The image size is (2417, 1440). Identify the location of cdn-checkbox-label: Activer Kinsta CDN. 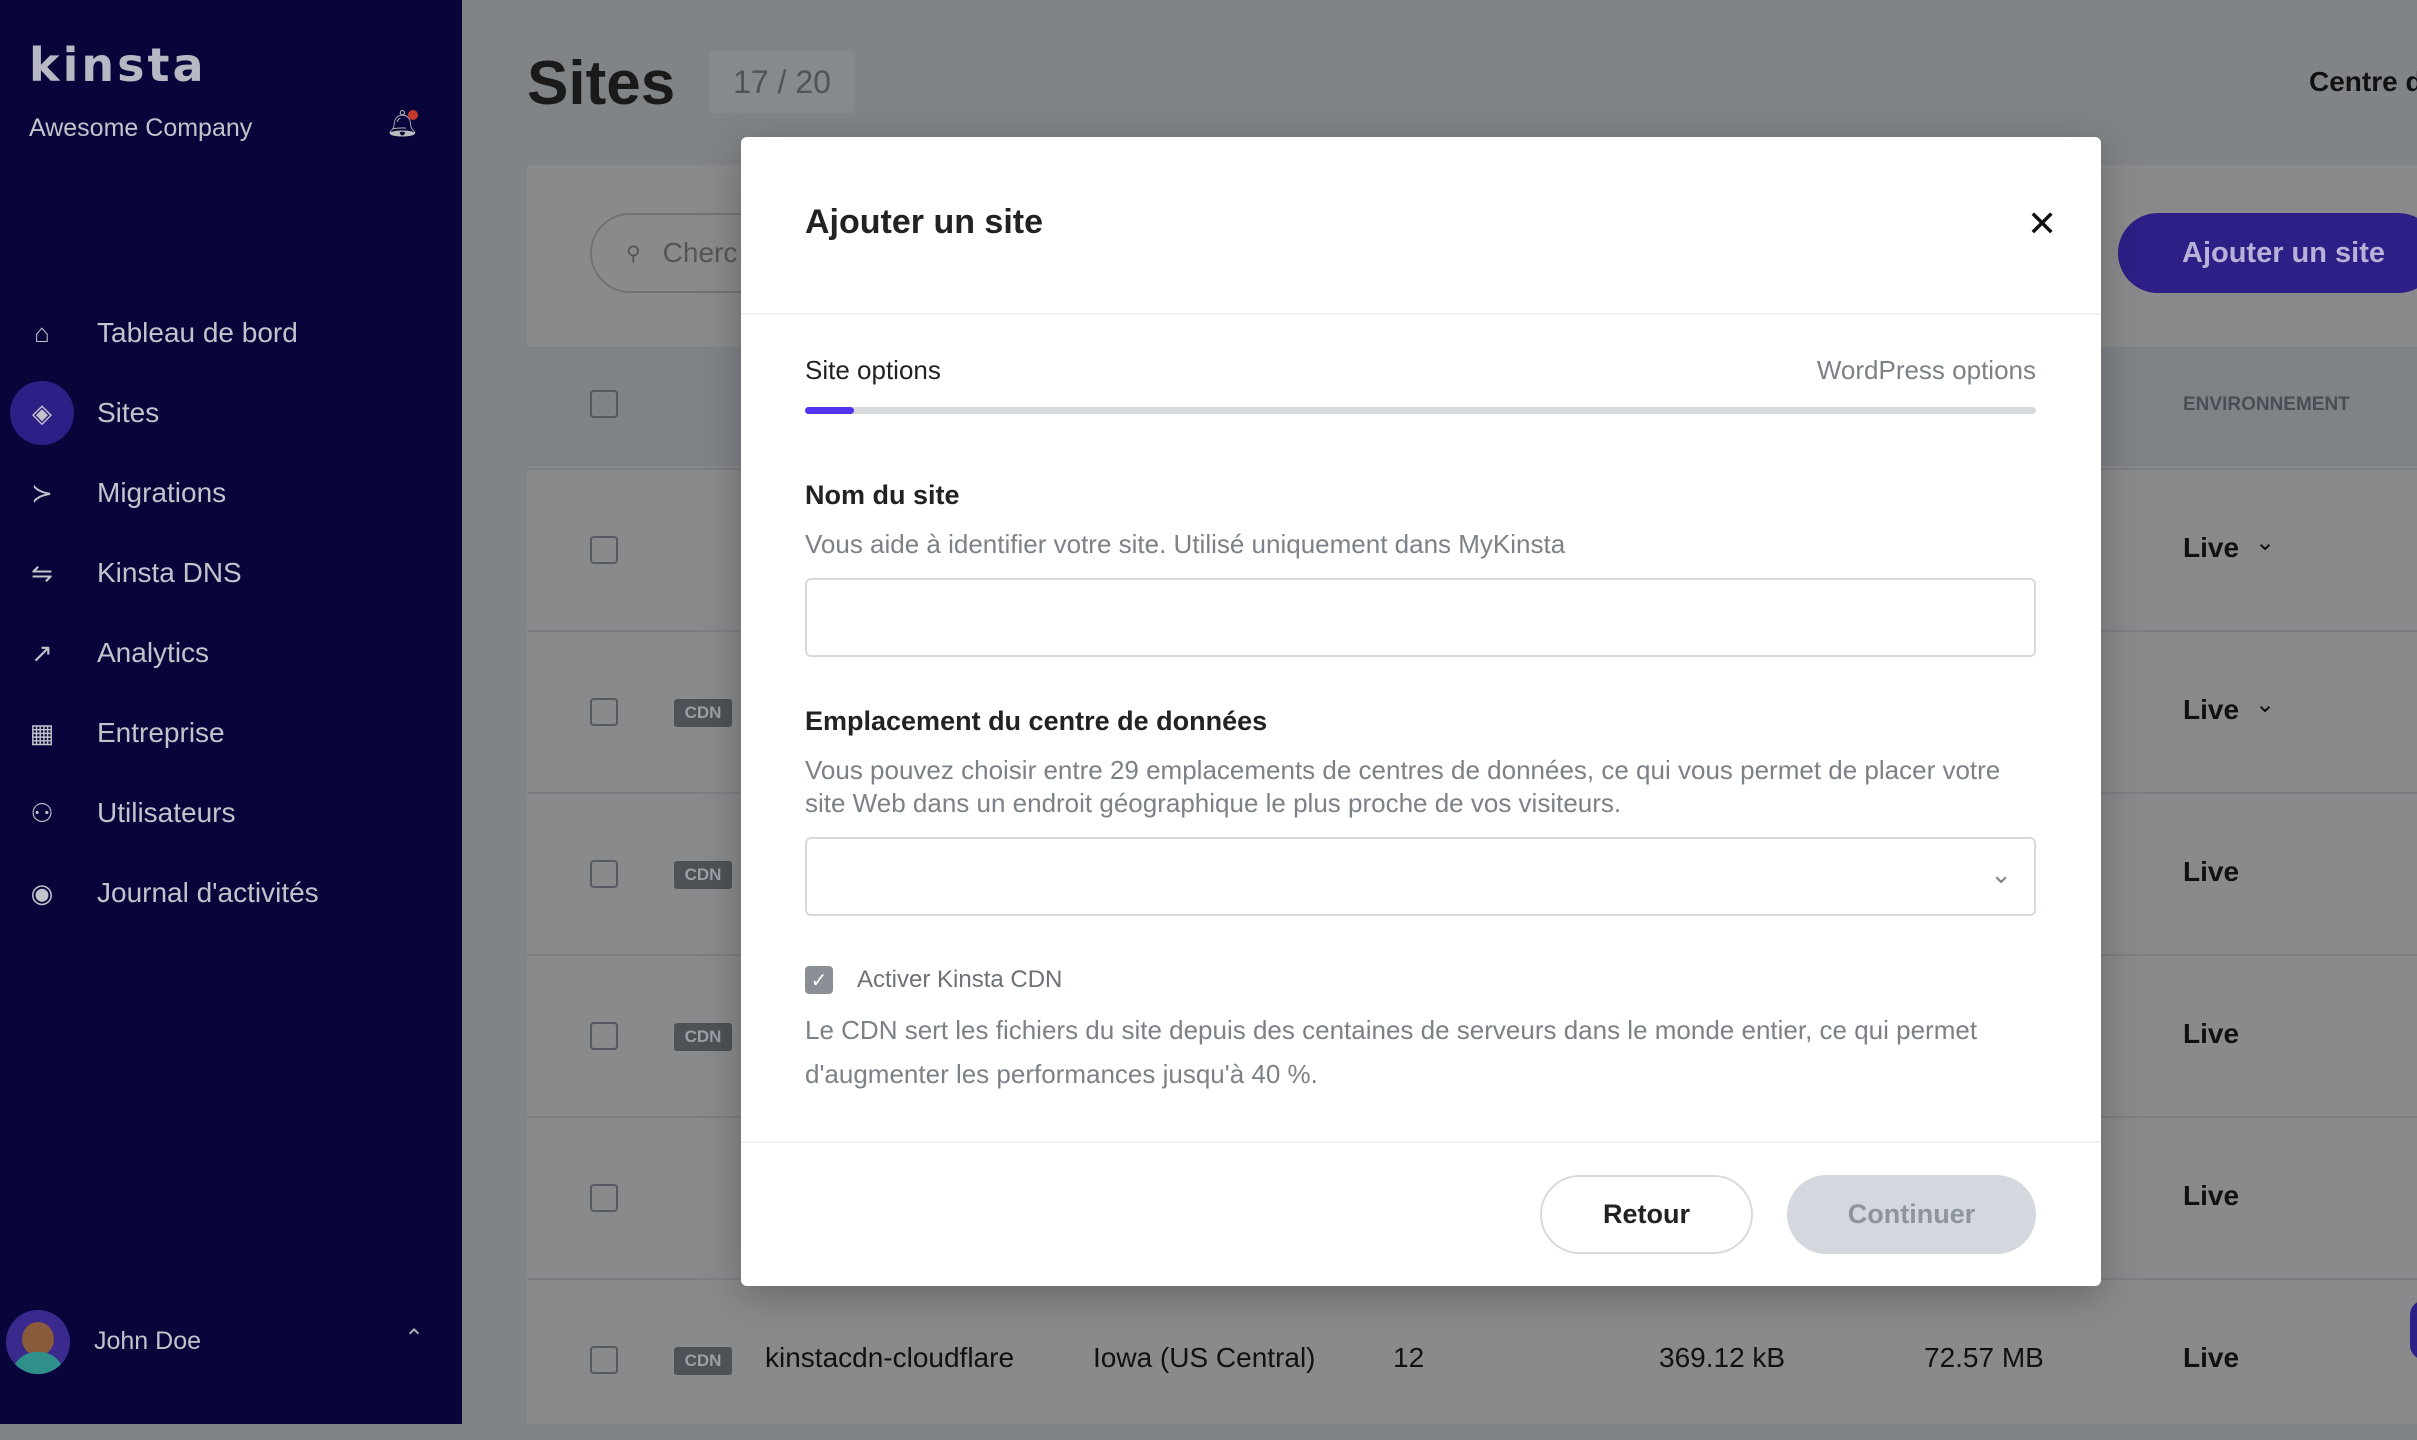
(959, 980).